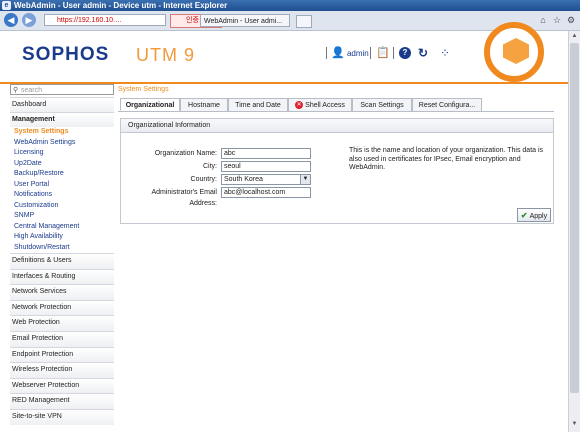  I want to click on country-select: South Korea ▼, so click(266, 179).